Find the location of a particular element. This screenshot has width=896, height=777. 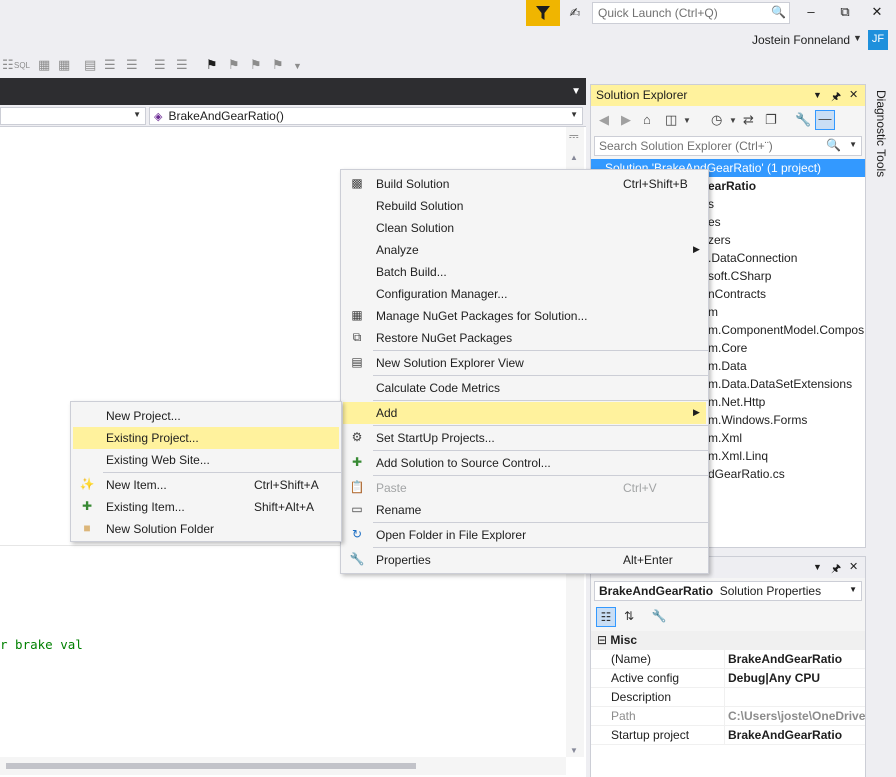

type-dropdown: ▼ is located at coordinates (73, 116).